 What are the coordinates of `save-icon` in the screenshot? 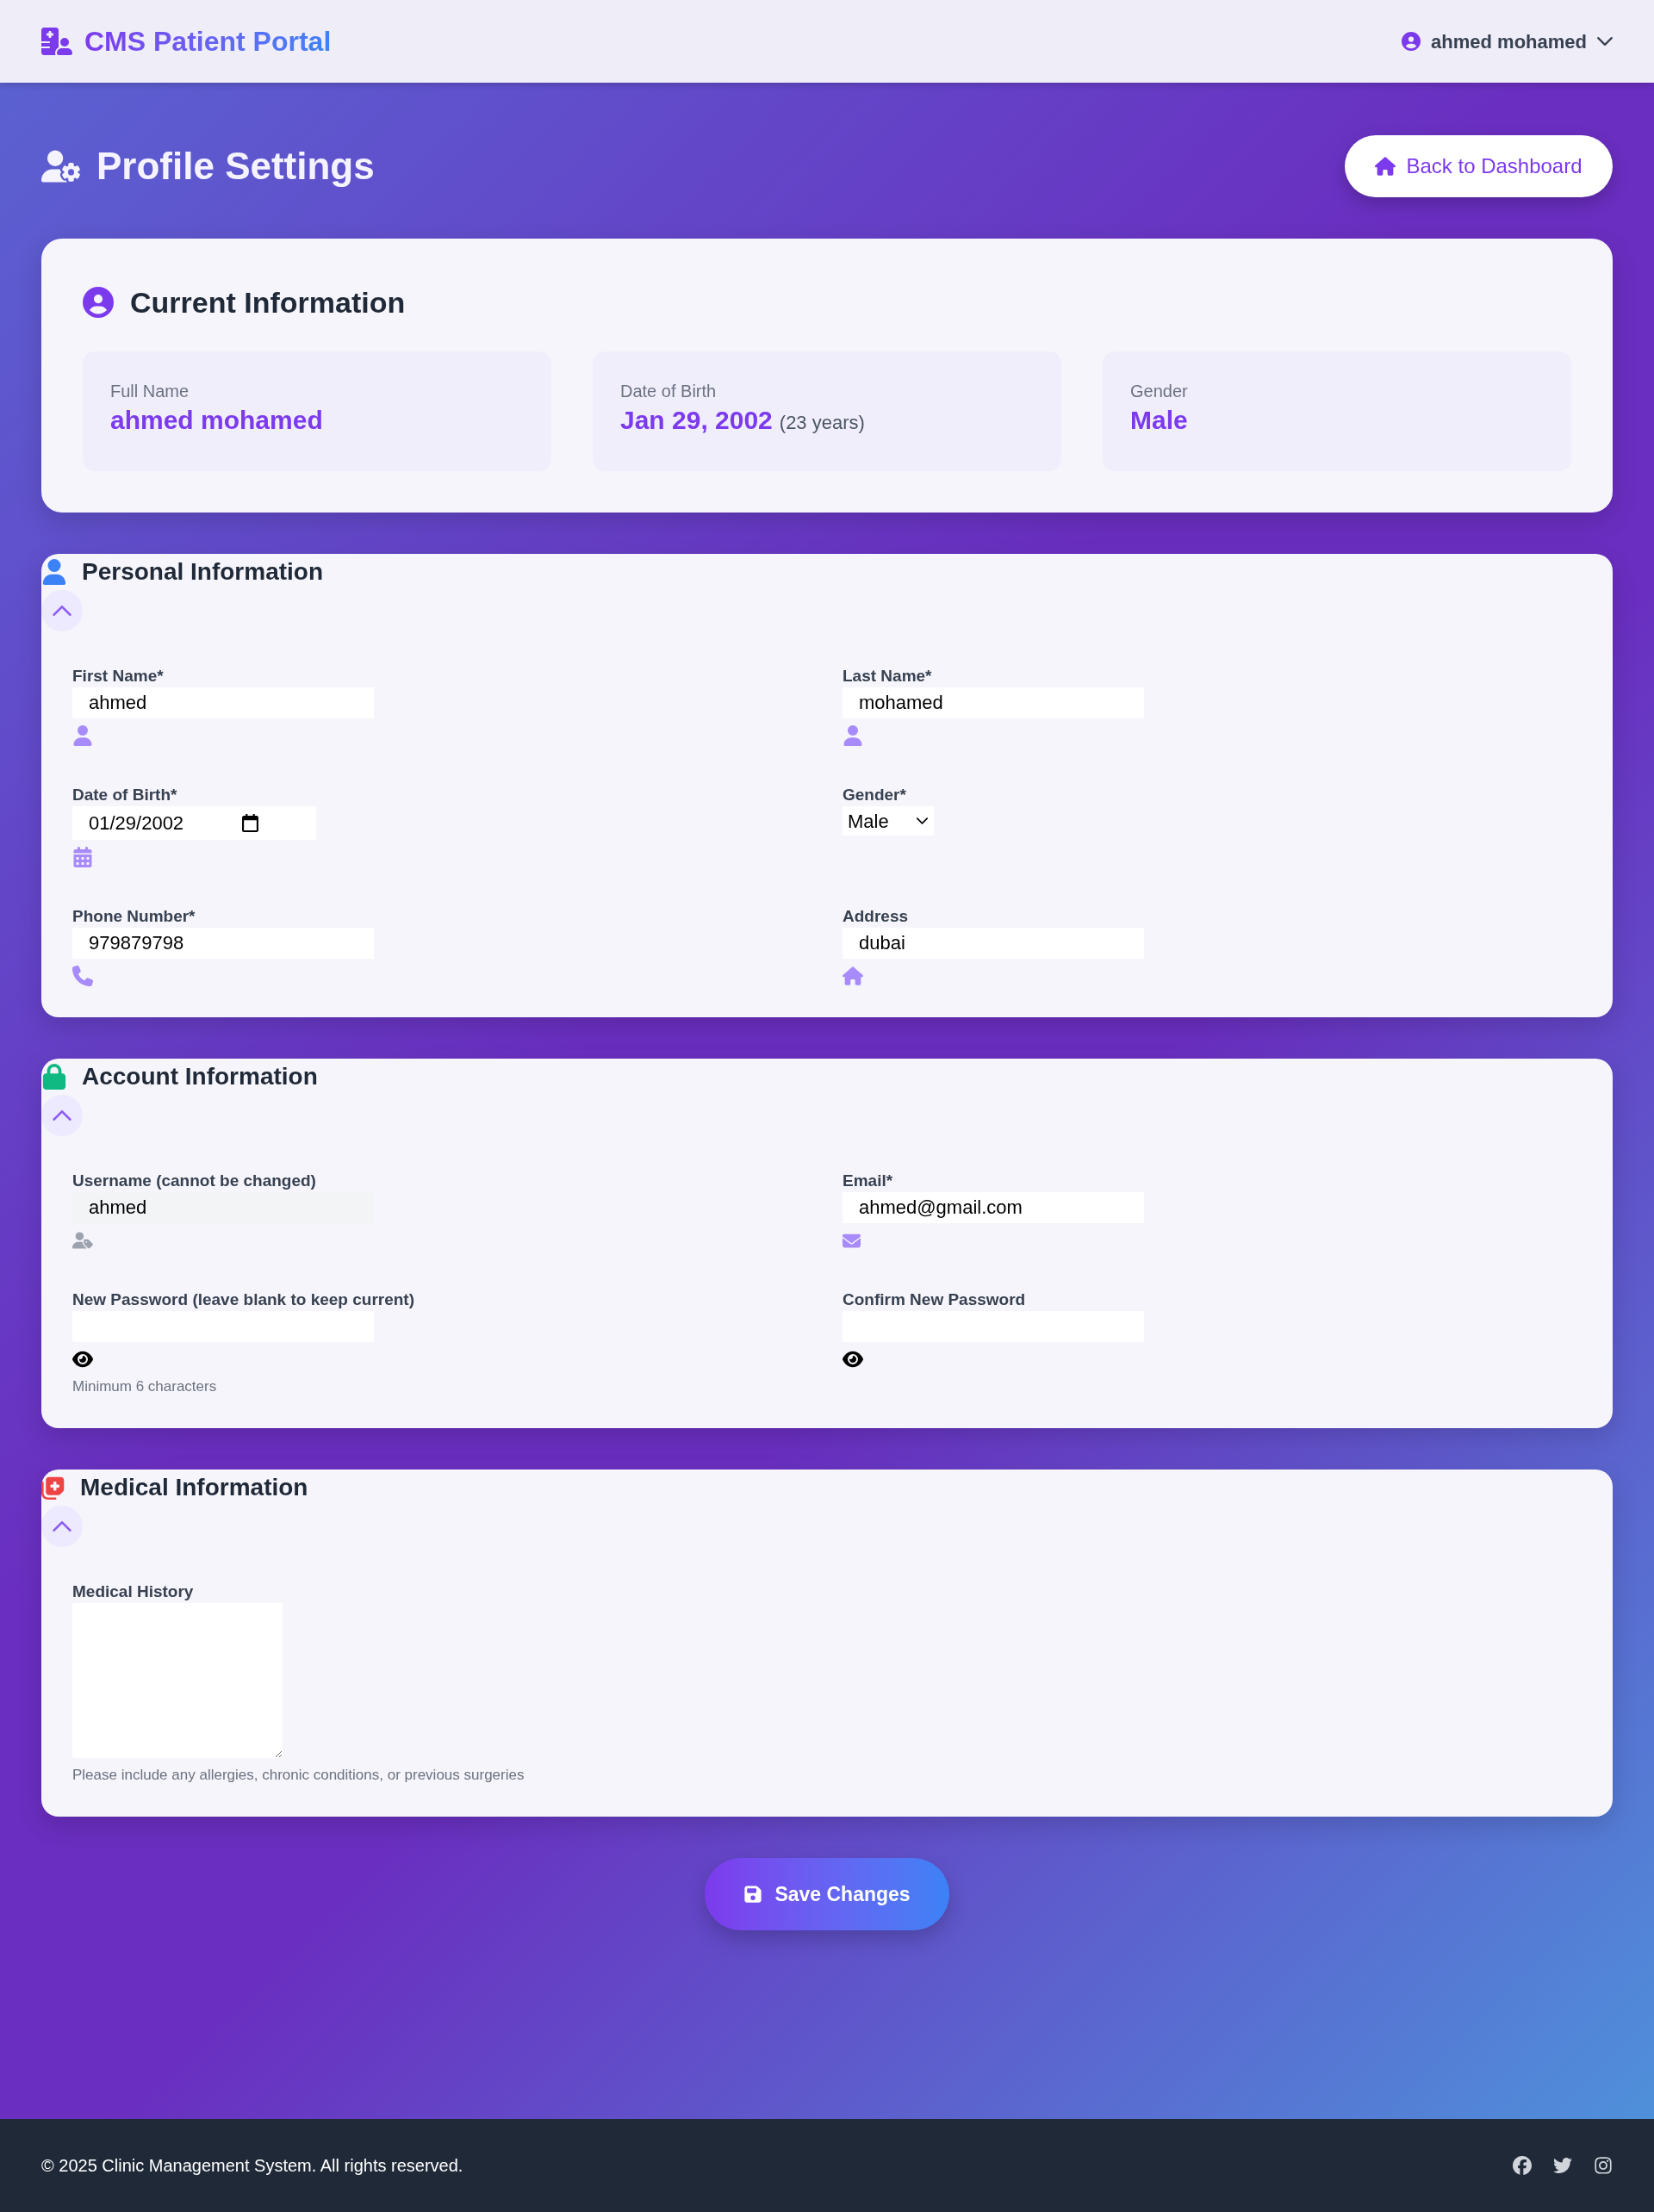 It's located at (753, 1894).